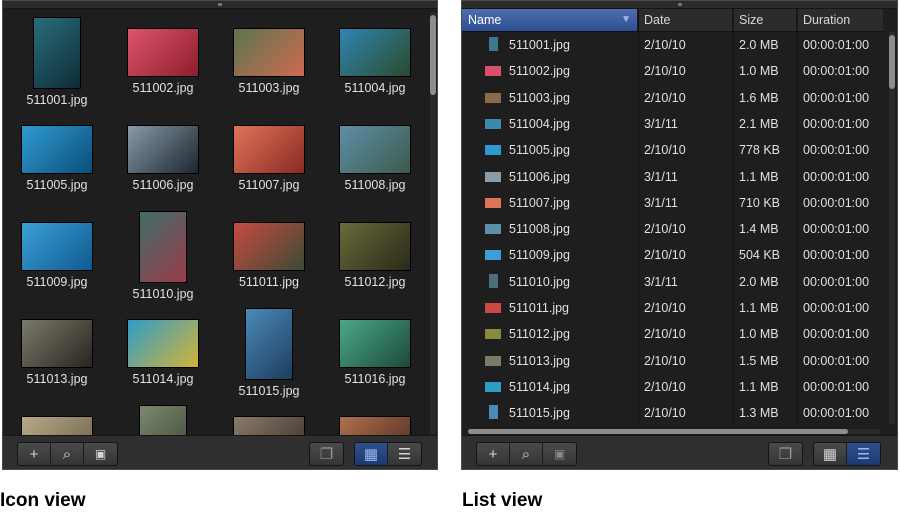 This screenshot has width=900, height=518. Describe the element at coordinates (840, 20) in the screenshot. I see `column-header-duration: Duration` at that location.